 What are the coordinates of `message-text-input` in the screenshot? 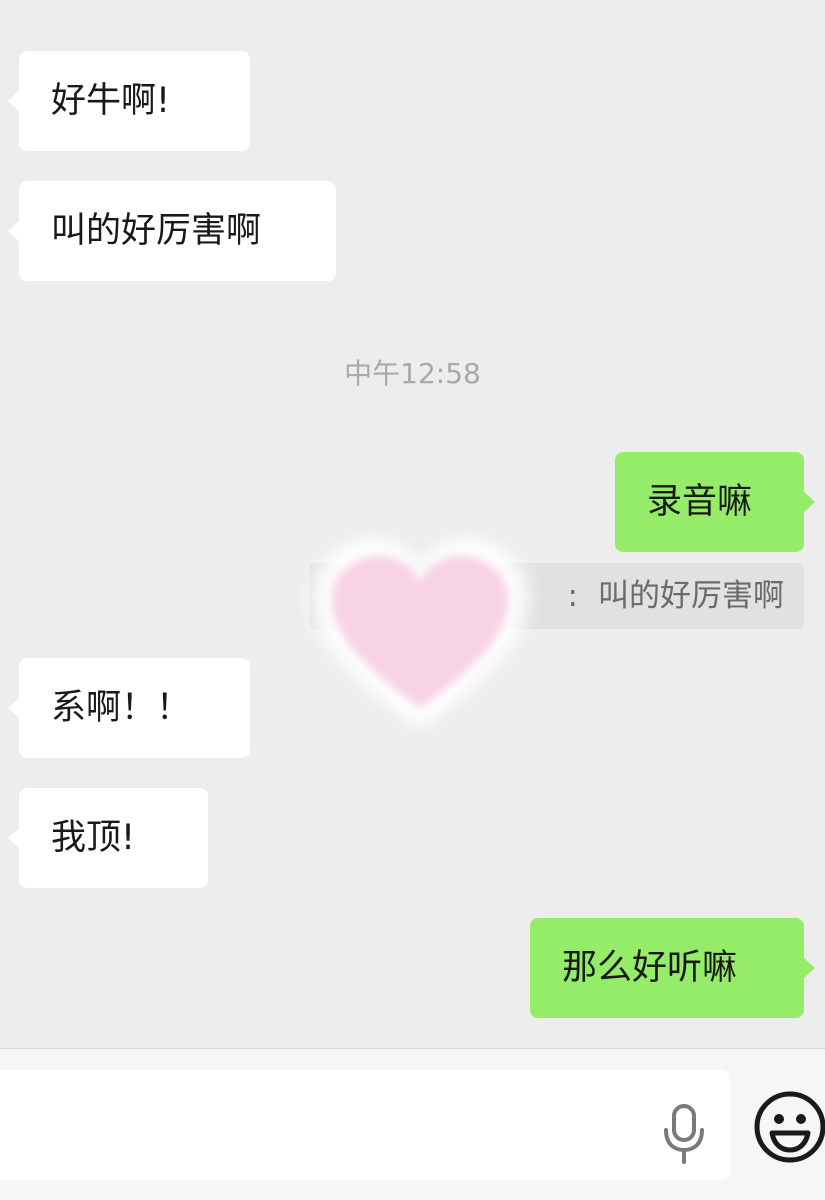 It's located at (365, 1125).